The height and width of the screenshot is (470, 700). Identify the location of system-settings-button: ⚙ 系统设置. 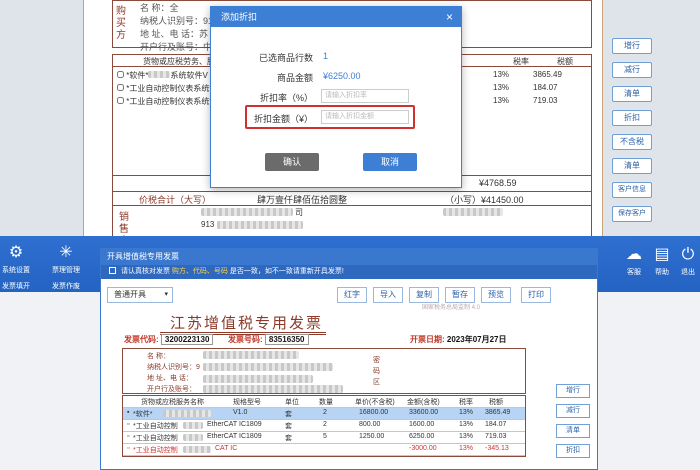
(18, 259).